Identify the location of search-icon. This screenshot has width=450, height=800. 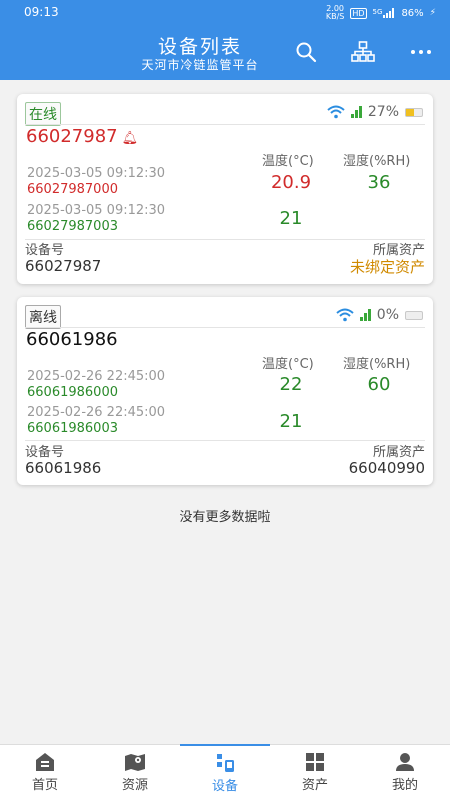
(306, 52).